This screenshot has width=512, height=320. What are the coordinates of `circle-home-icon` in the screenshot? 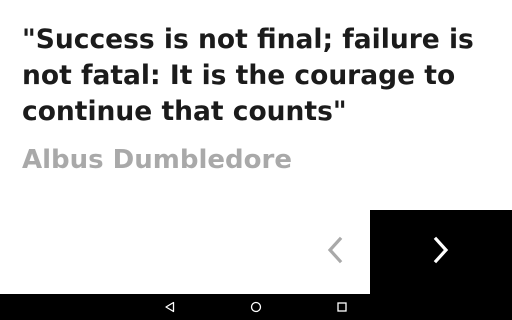 It's located at (256, 307).